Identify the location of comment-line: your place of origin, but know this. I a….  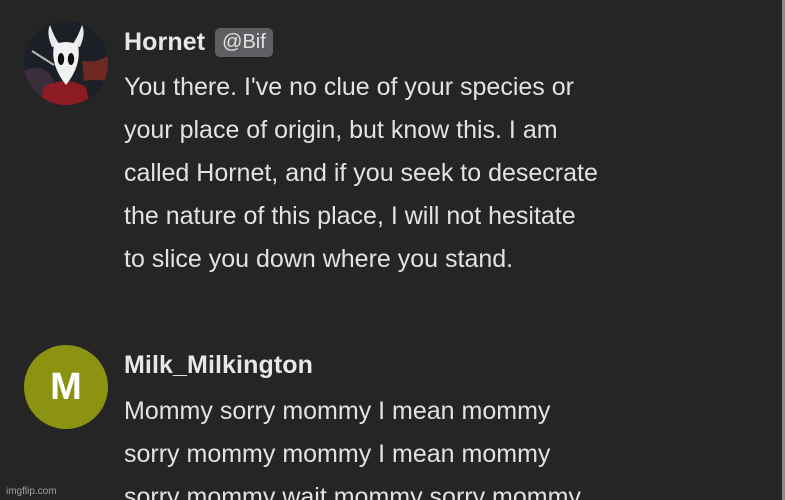
(341, 130).